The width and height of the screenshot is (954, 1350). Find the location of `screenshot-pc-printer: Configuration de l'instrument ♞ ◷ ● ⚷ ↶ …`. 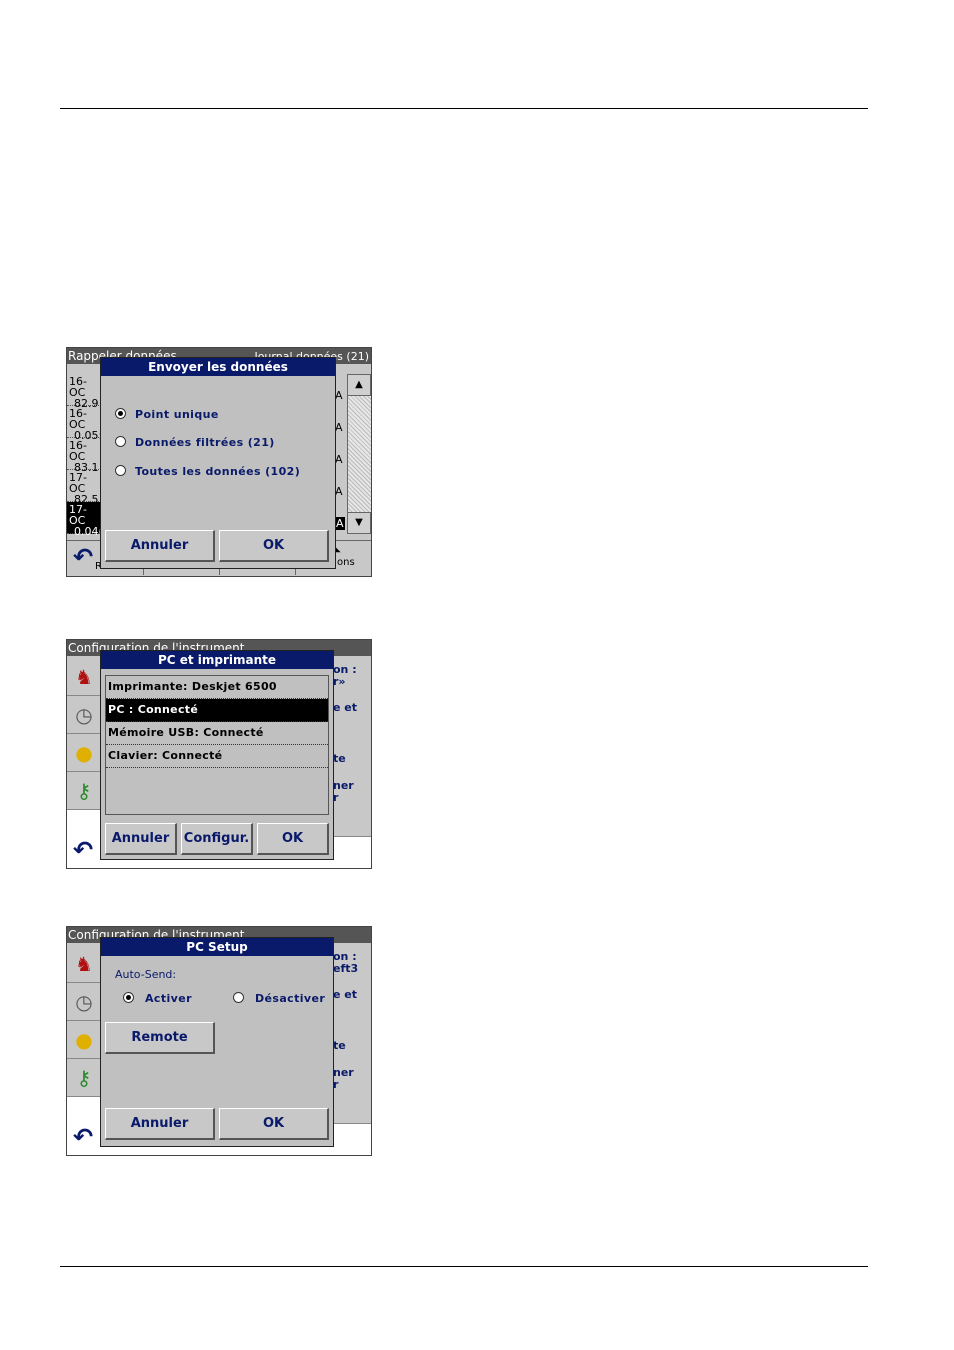

screenshot-pc-printer: Configuration de l'instrument ♞ ◷ ● ⚷ ↶ … is located at coordinates (219, 754).